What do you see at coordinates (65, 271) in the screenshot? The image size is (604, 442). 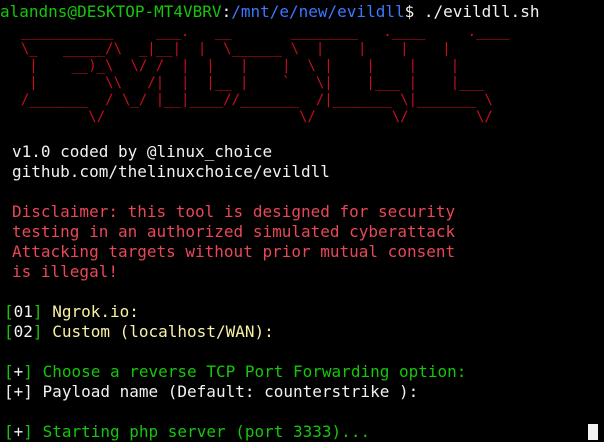 I see `disclaimer-line-4: is illegal!` at bounding box center [65, 271].